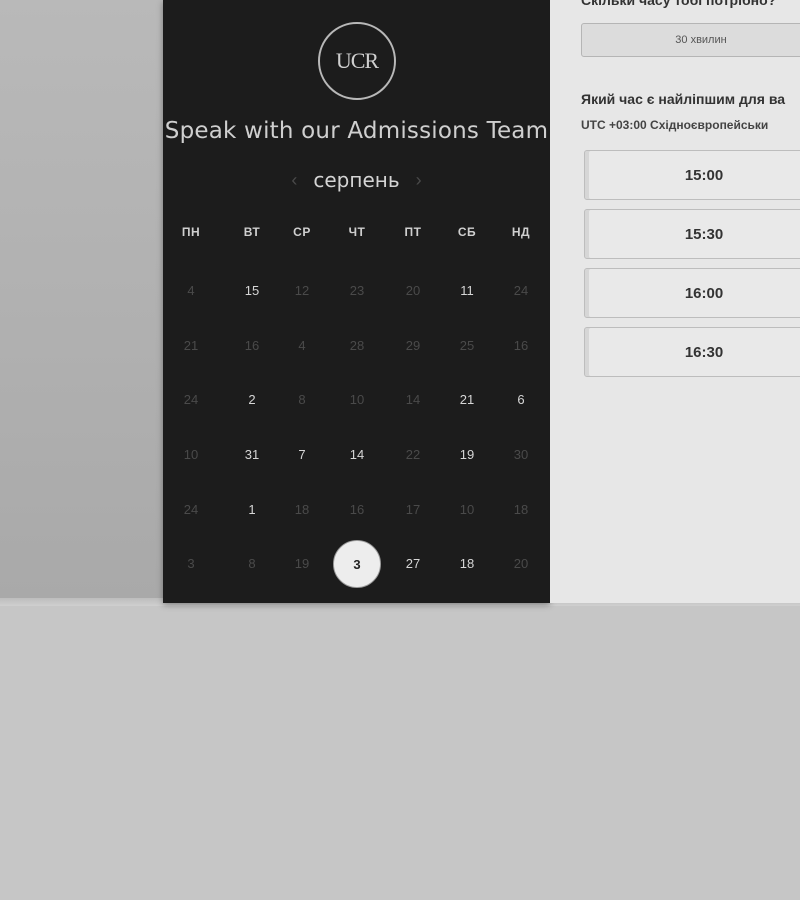  What do you see at coordinates (357, 232) in the screenshot?
I see `weekday-label: ЧТ` at bounding box center [357, 232].